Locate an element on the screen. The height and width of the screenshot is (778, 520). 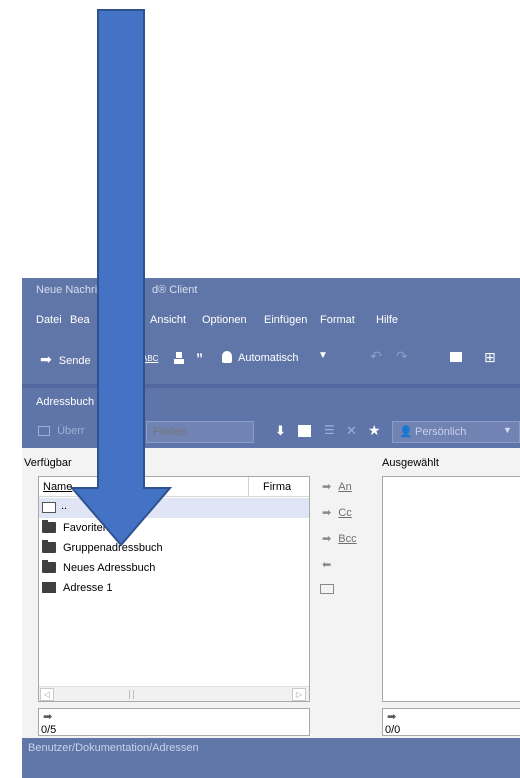
quote-icon: ” is located at coordinates (199, 358).